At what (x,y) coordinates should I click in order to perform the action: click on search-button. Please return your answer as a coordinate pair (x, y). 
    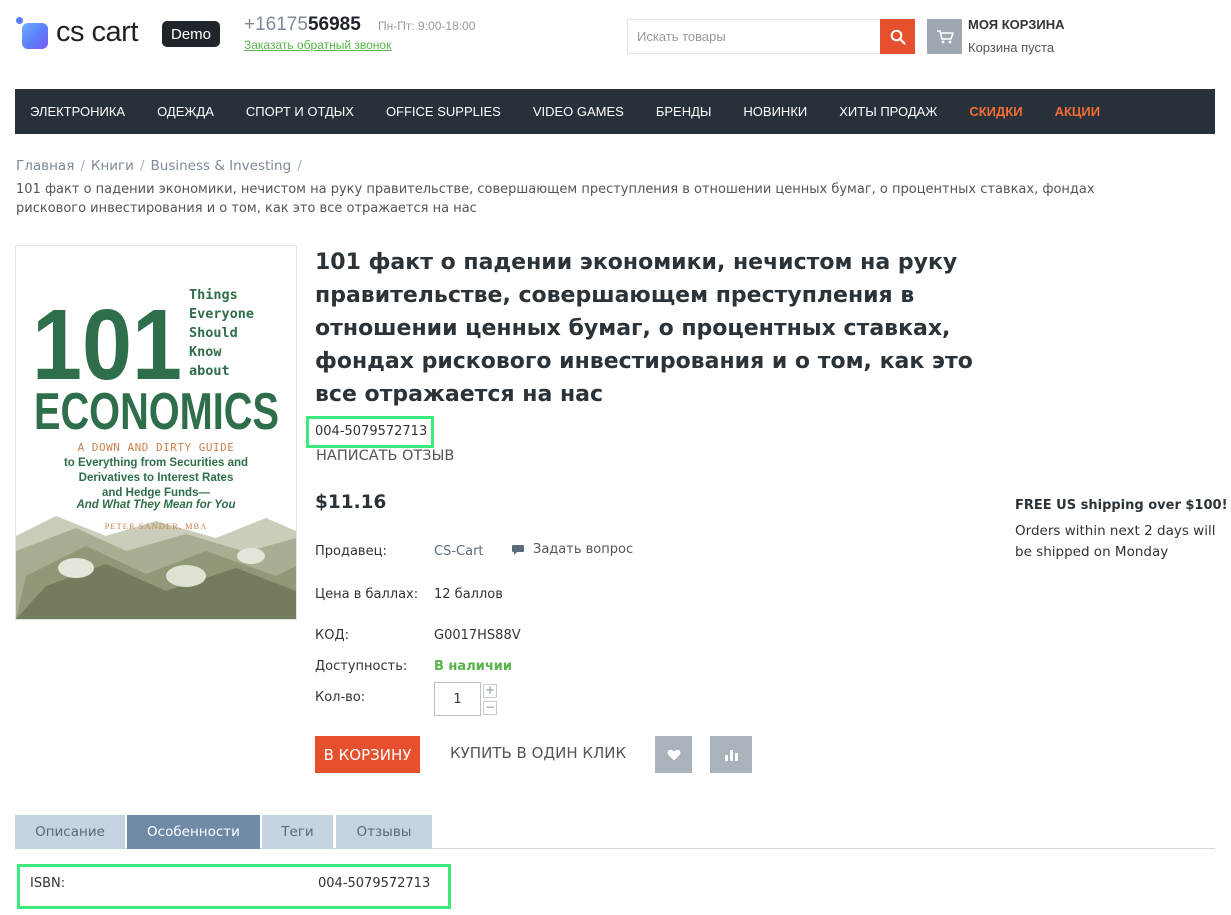
    Looking at the image, I should click on (897, 36).